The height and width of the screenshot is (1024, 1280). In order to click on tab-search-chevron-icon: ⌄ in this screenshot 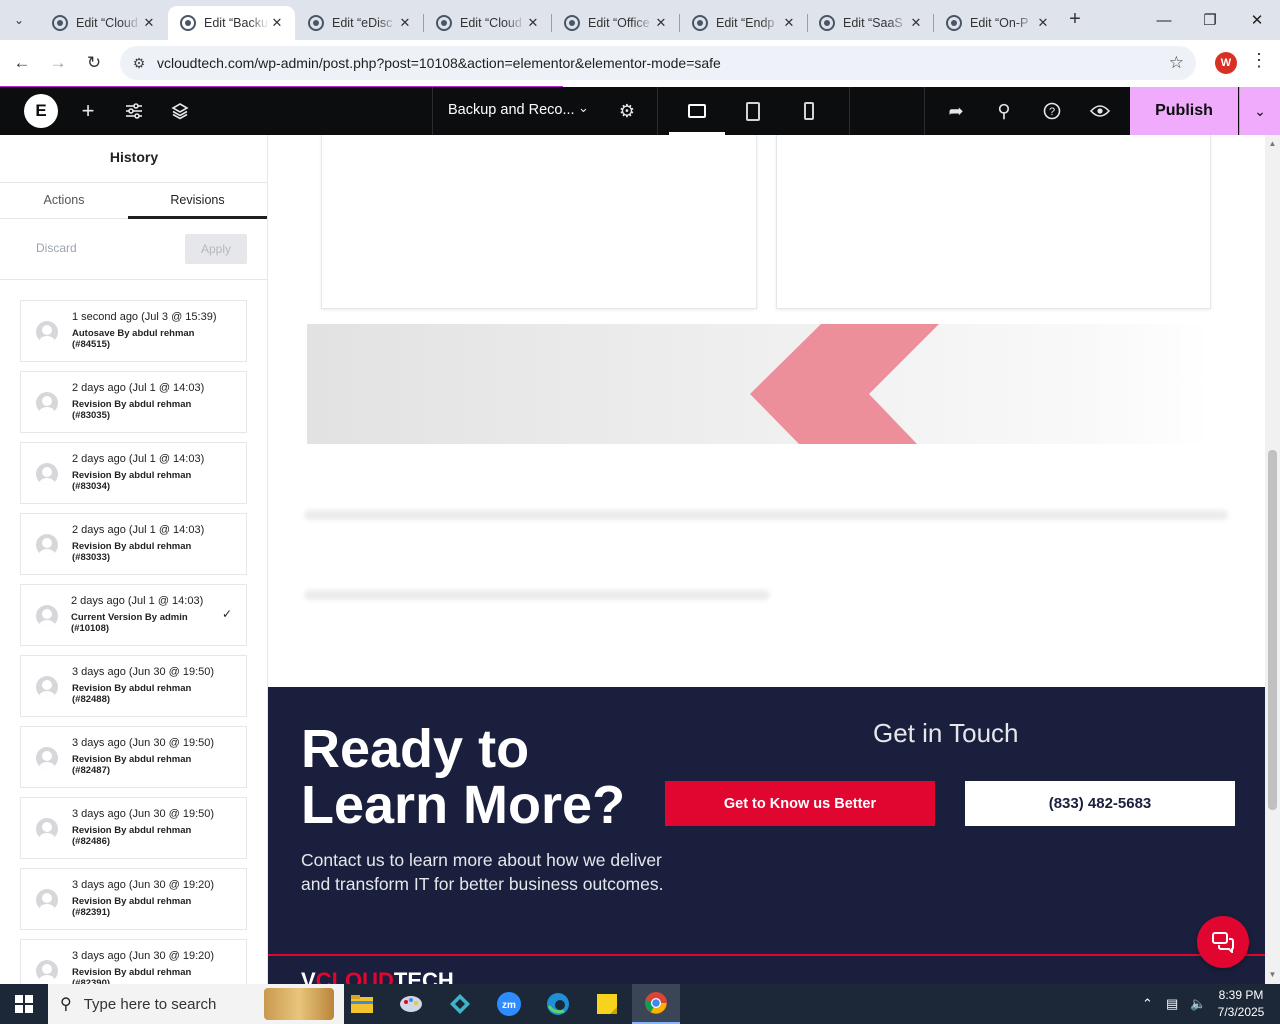, I will do `click(19, 20)`.